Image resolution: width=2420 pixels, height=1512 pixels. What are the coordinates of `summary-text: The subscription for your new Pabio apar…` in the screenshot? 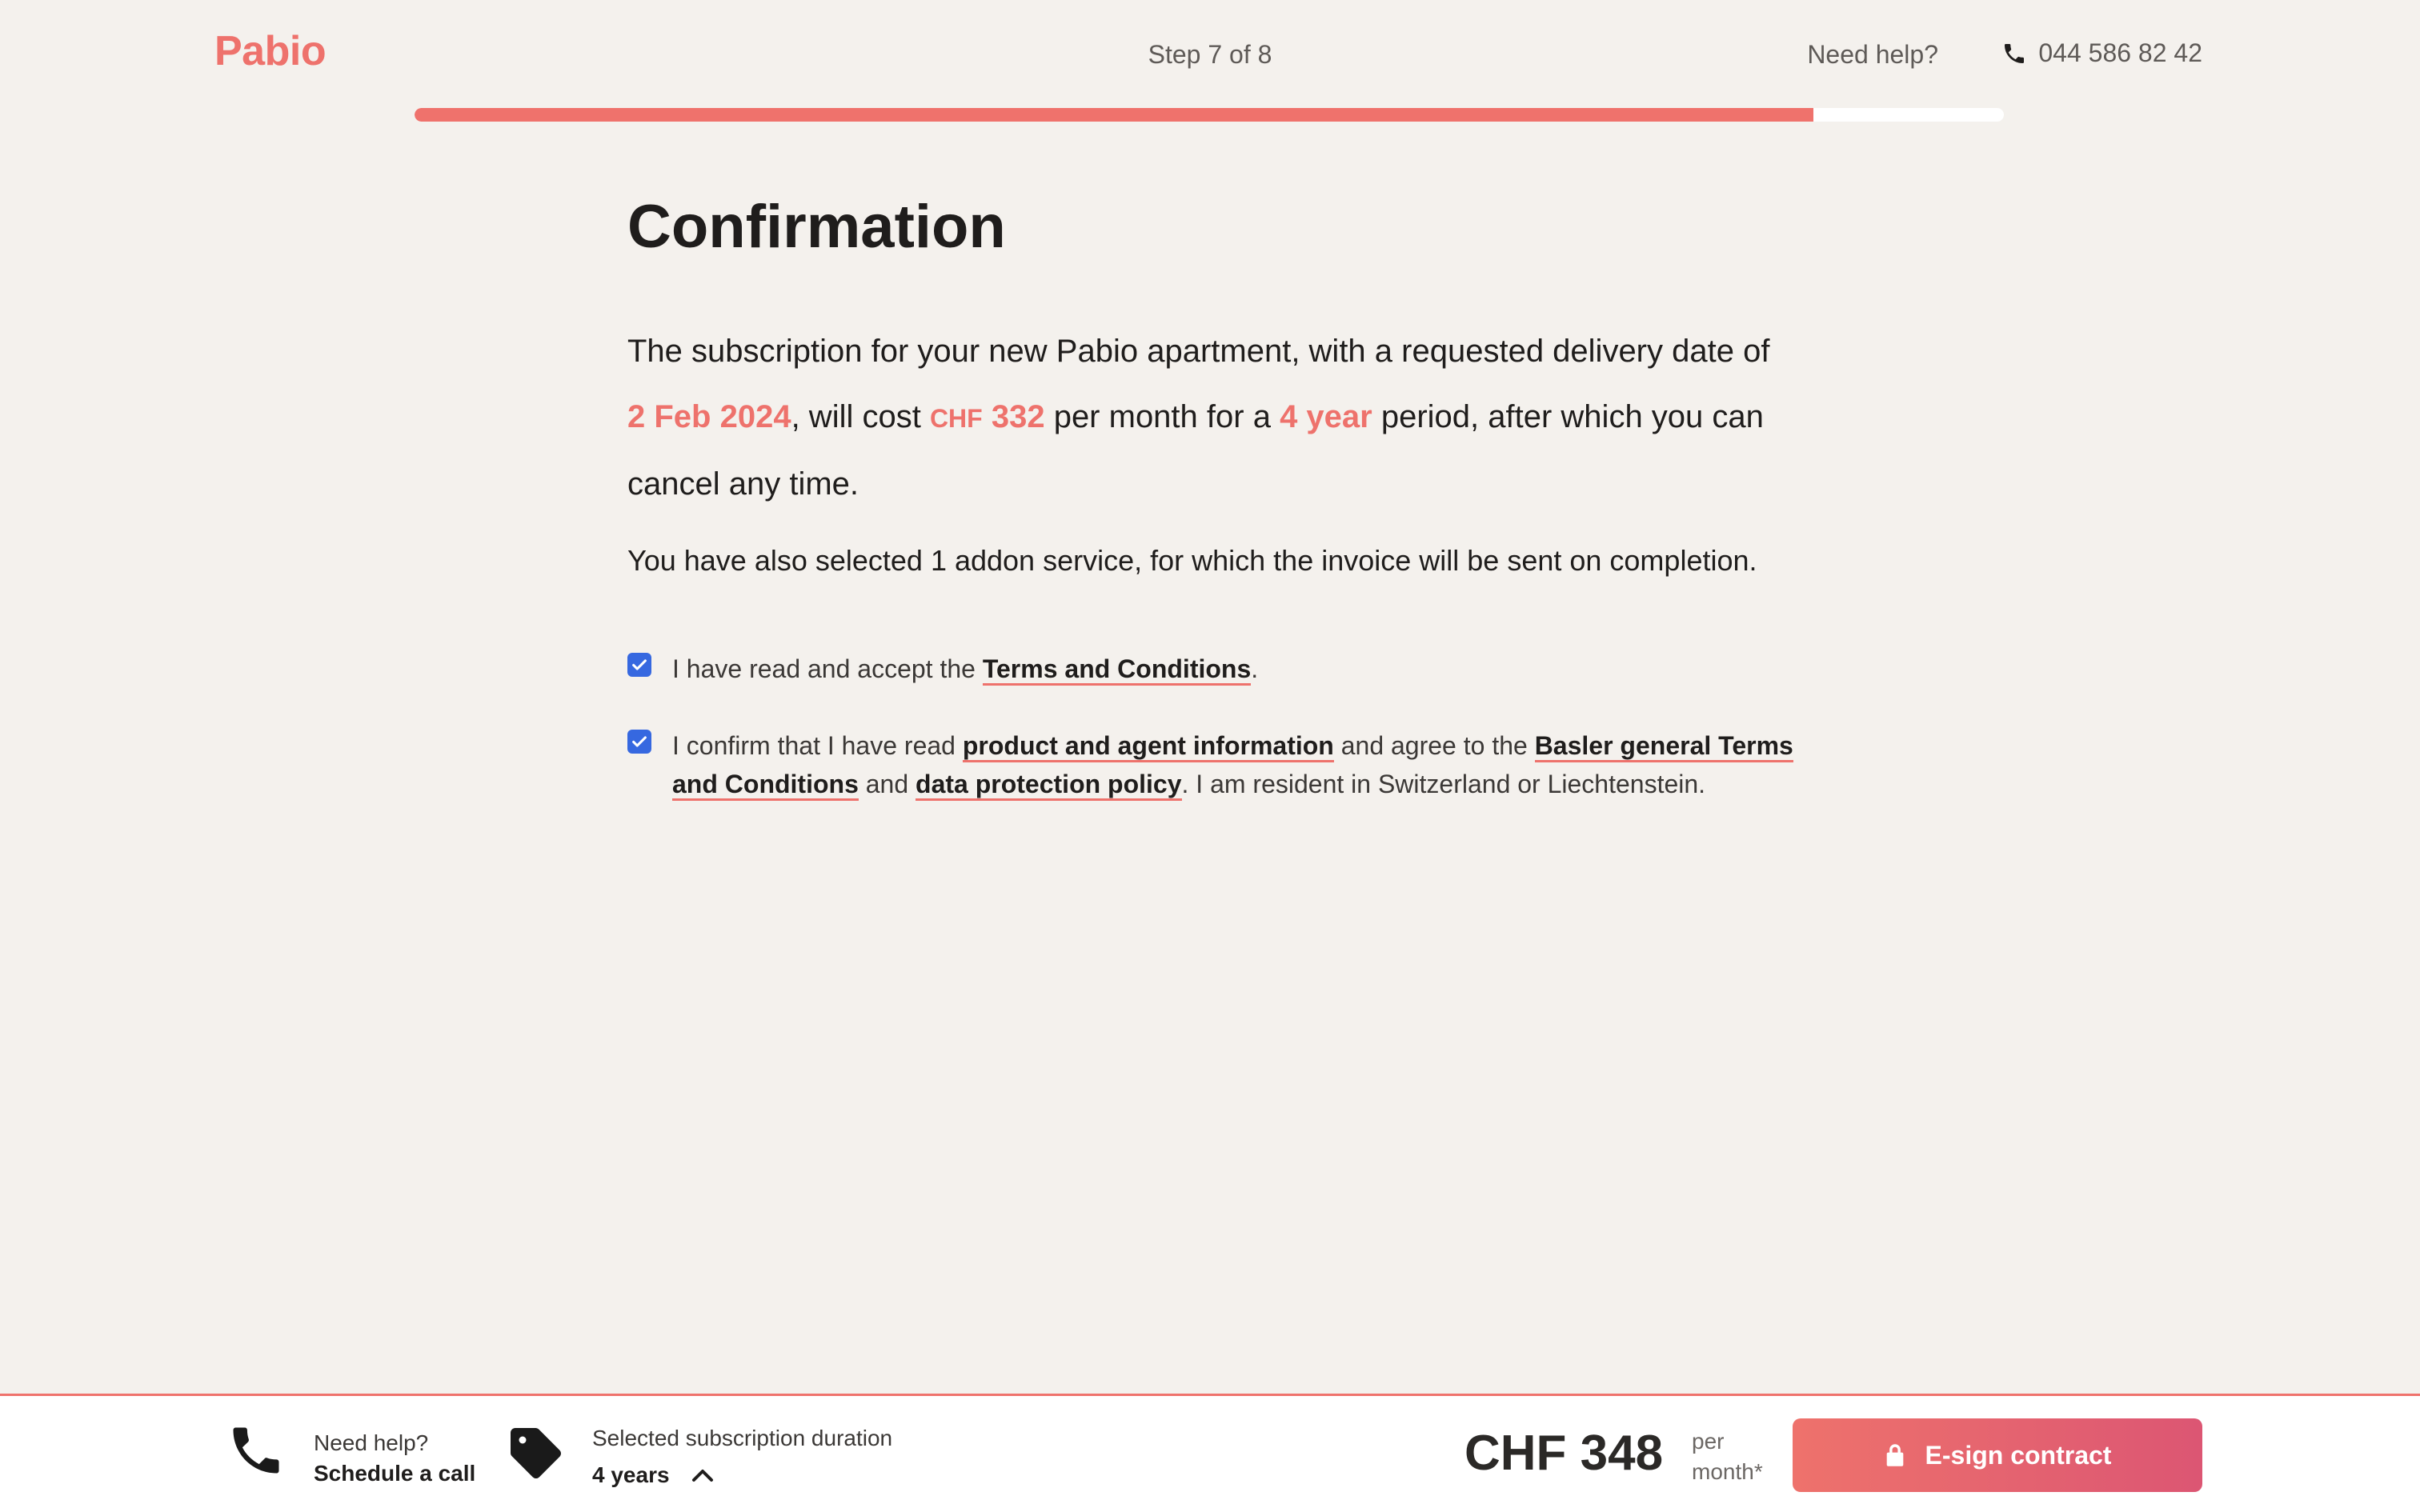 It's located at (1198, 351).